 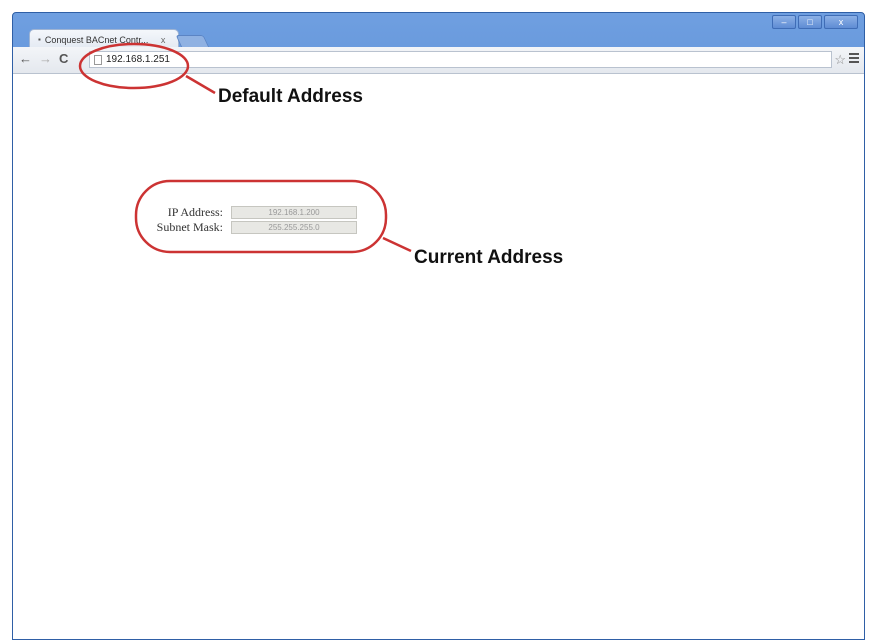 What do you see at coordinates (841, 22) in the screenshot?
I see `close-window-button: x` at bounding box center [841, 22].